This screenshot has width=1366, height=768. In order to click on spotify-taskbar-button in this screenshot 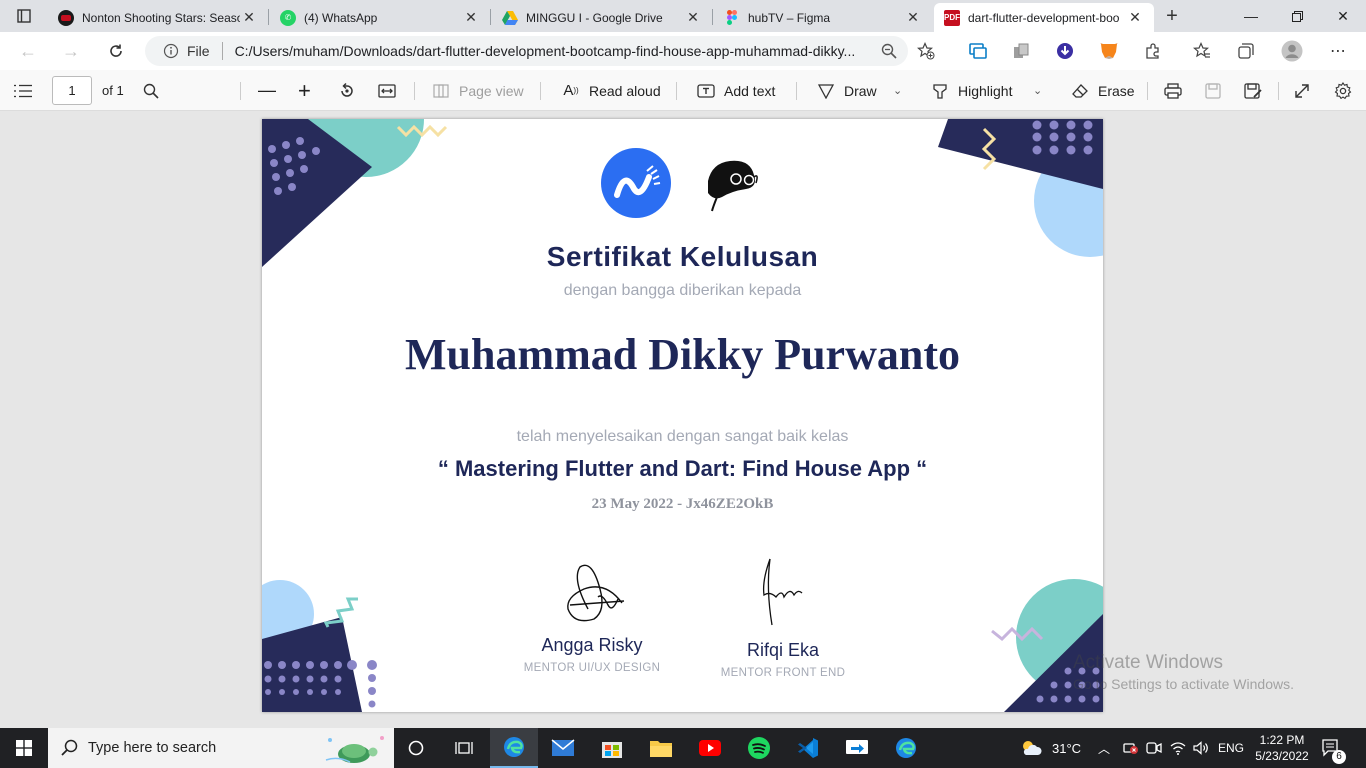, I will do `click(759, 748)`.